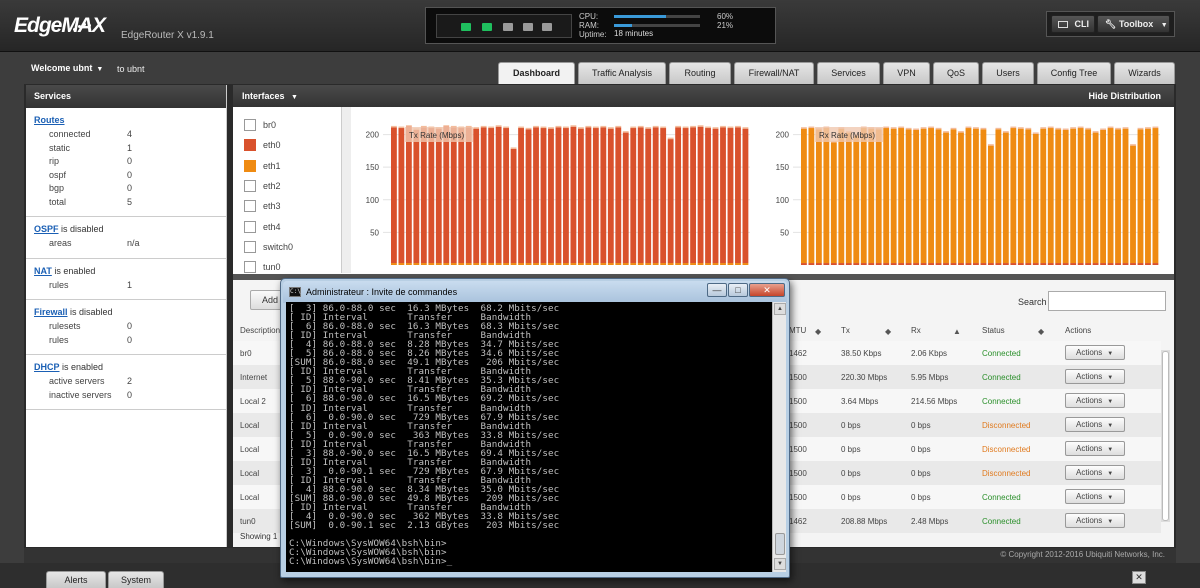 This screenshot has width=1200, height=588. What do you see at coordinates (270, 97) in the screenshot?
I see `interfaces-menu: Interfaces ▼` at bounding box center [270, 97].